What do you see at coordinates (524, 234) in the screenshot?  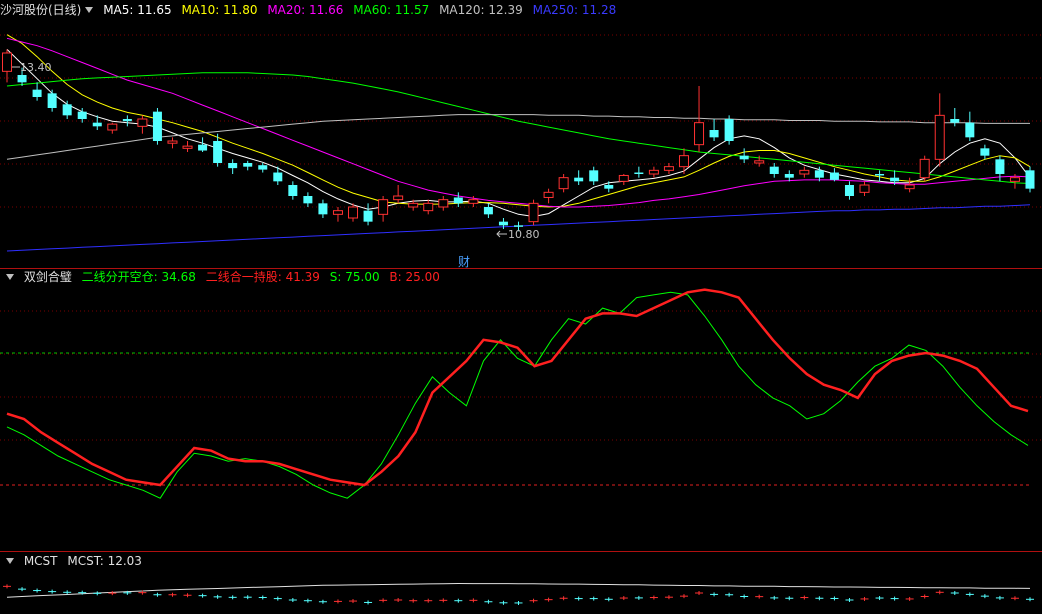 I see `low-price-label: 10.80` at bounding box center [524, 234].